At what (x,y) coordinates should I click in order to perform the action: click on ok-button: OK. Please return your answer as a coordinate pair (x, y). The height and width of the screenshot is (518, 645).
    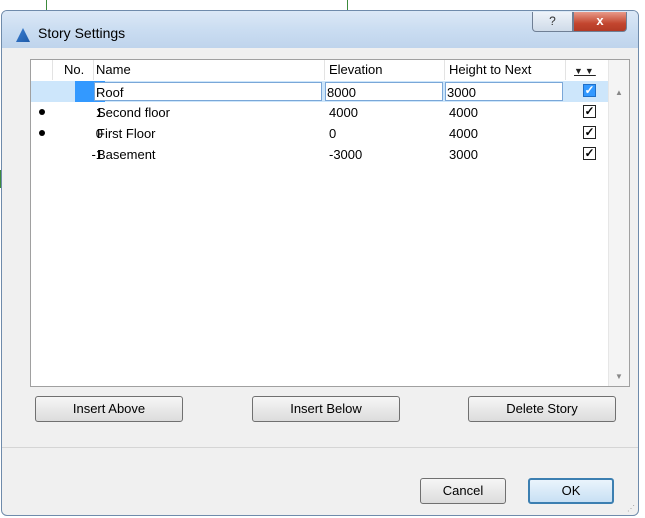
    Looking at the image, I should click on (571, 491).